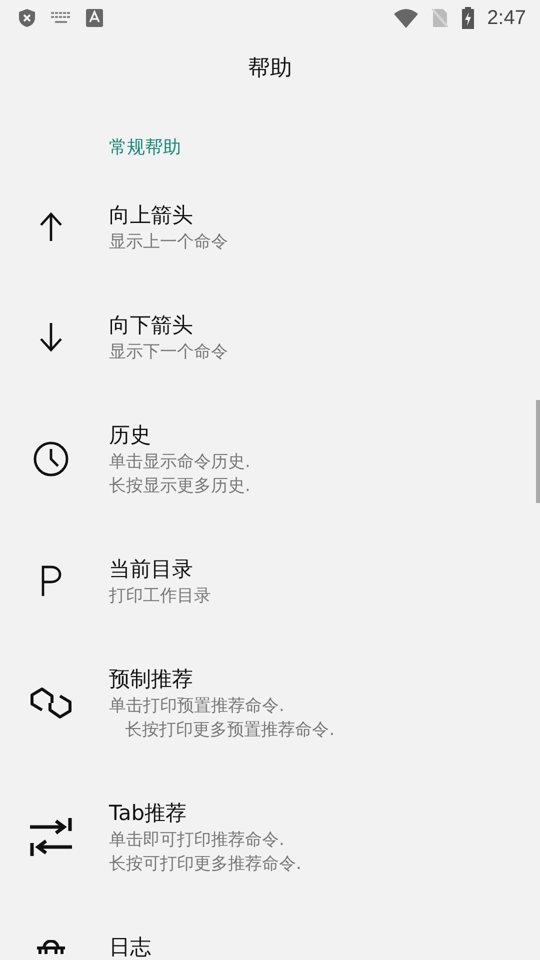  Describe the element at coordinates (196, 840) in the screenshot. I see `item-description: 单击即可打印推荐命令.` at that location.